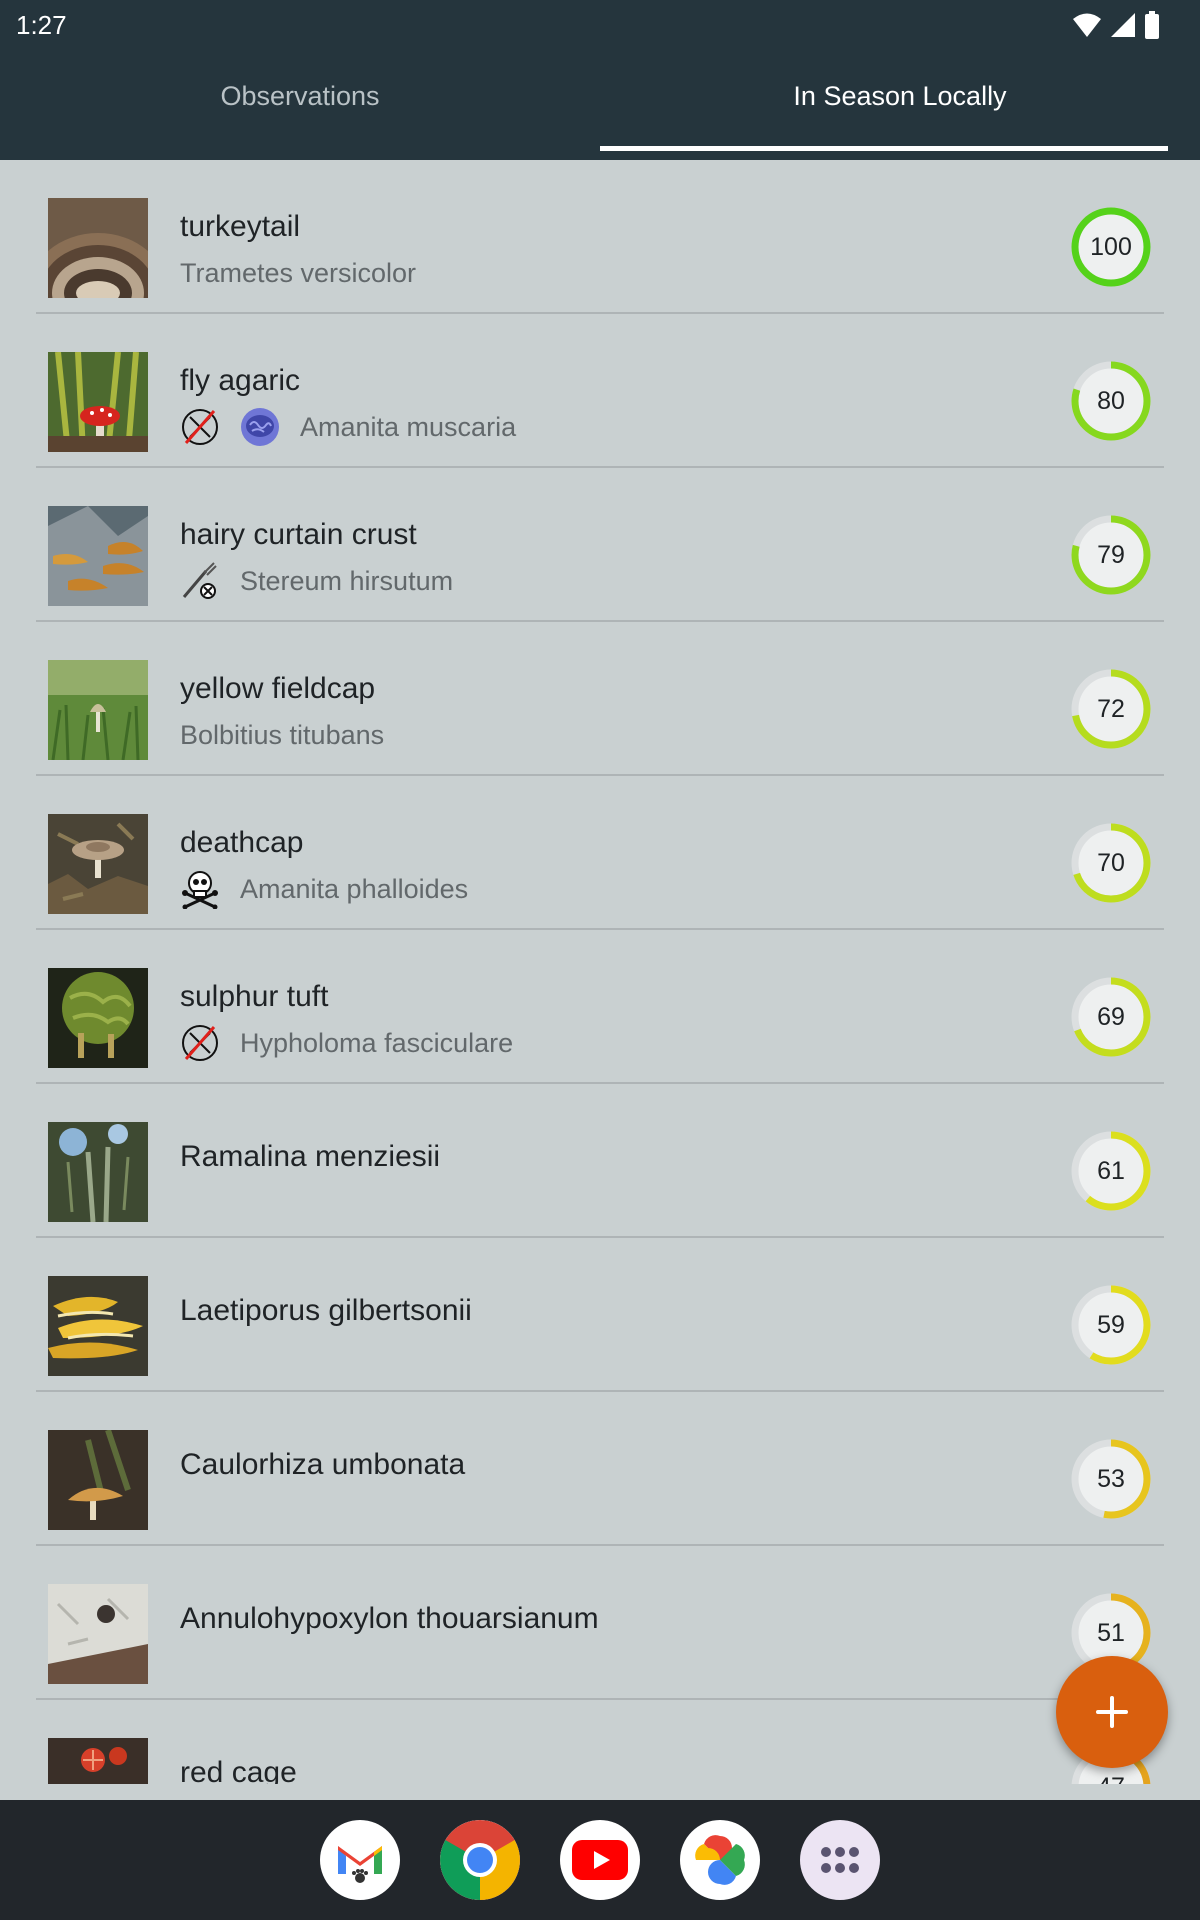 The height and width of the screenshot is (1920, 1200). I want to click on chrome-app, so click(480, 1860).